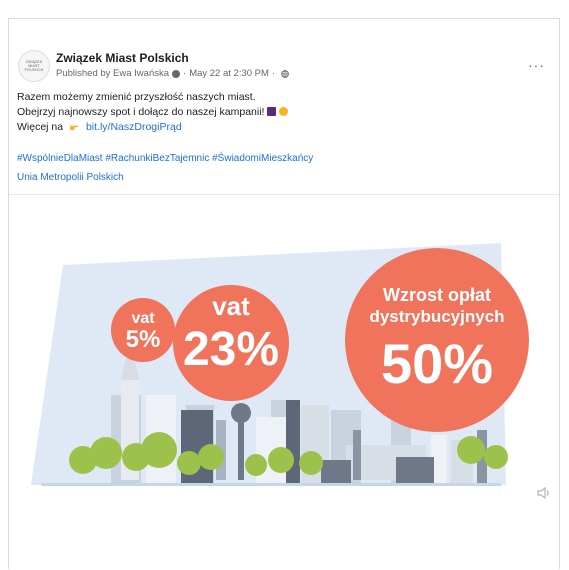  What do you see at coordinates (157, 158) in the screenshot?
I see `hashtag-link: #RachunkiBezTajemnic` at bounding box center [157, 158].